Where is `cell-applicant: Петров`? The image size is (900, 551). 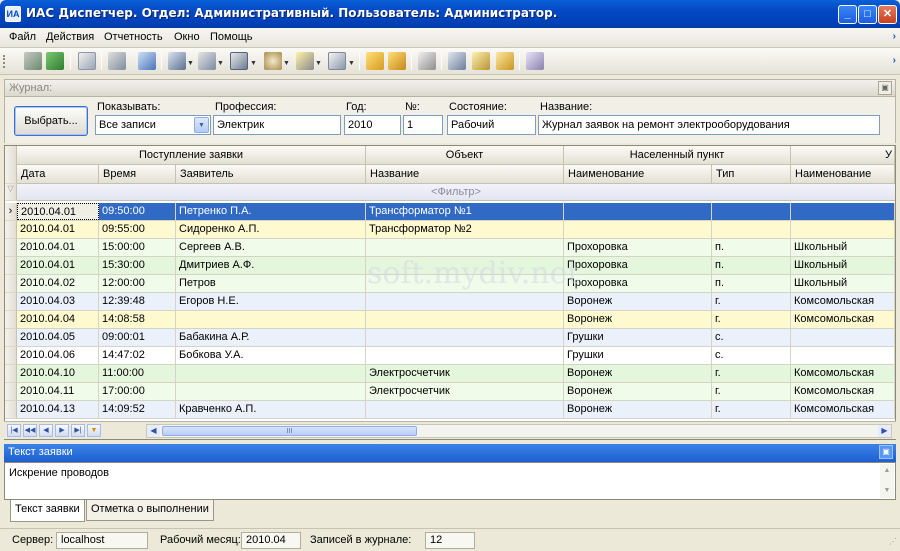 cell-applicant: Петров is located at coordinates (271, 283).